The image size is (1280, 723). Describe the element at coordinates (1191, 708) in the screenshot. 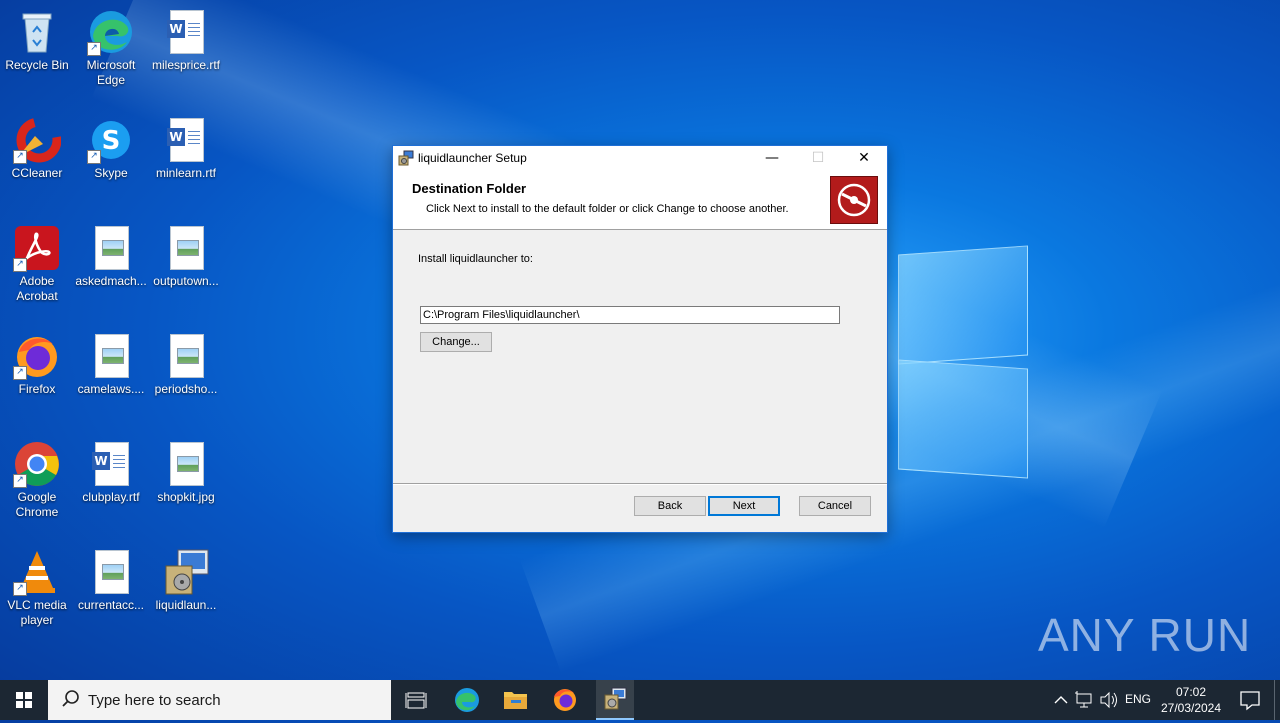

I see `clock-date: 27/03/2024` at that location.